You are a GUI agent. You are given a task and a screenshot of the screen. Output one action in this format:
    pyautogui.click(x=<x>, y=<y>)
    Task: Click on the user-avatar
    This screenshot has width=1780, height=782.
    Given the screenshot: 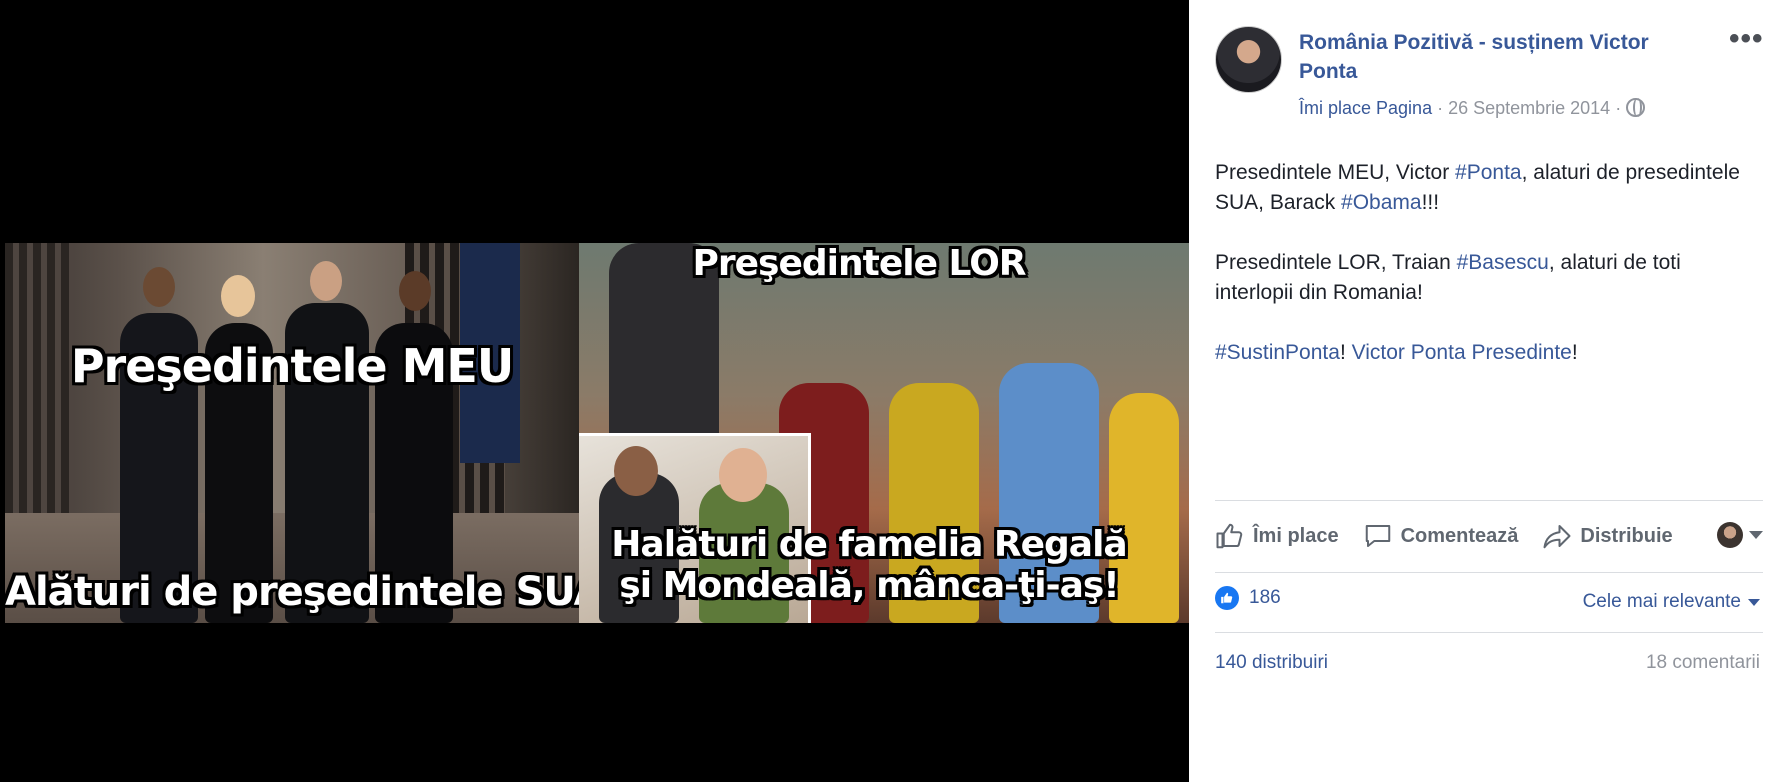 What is the action you would take?
    pyautogui.click(x=1730, y=535)
    